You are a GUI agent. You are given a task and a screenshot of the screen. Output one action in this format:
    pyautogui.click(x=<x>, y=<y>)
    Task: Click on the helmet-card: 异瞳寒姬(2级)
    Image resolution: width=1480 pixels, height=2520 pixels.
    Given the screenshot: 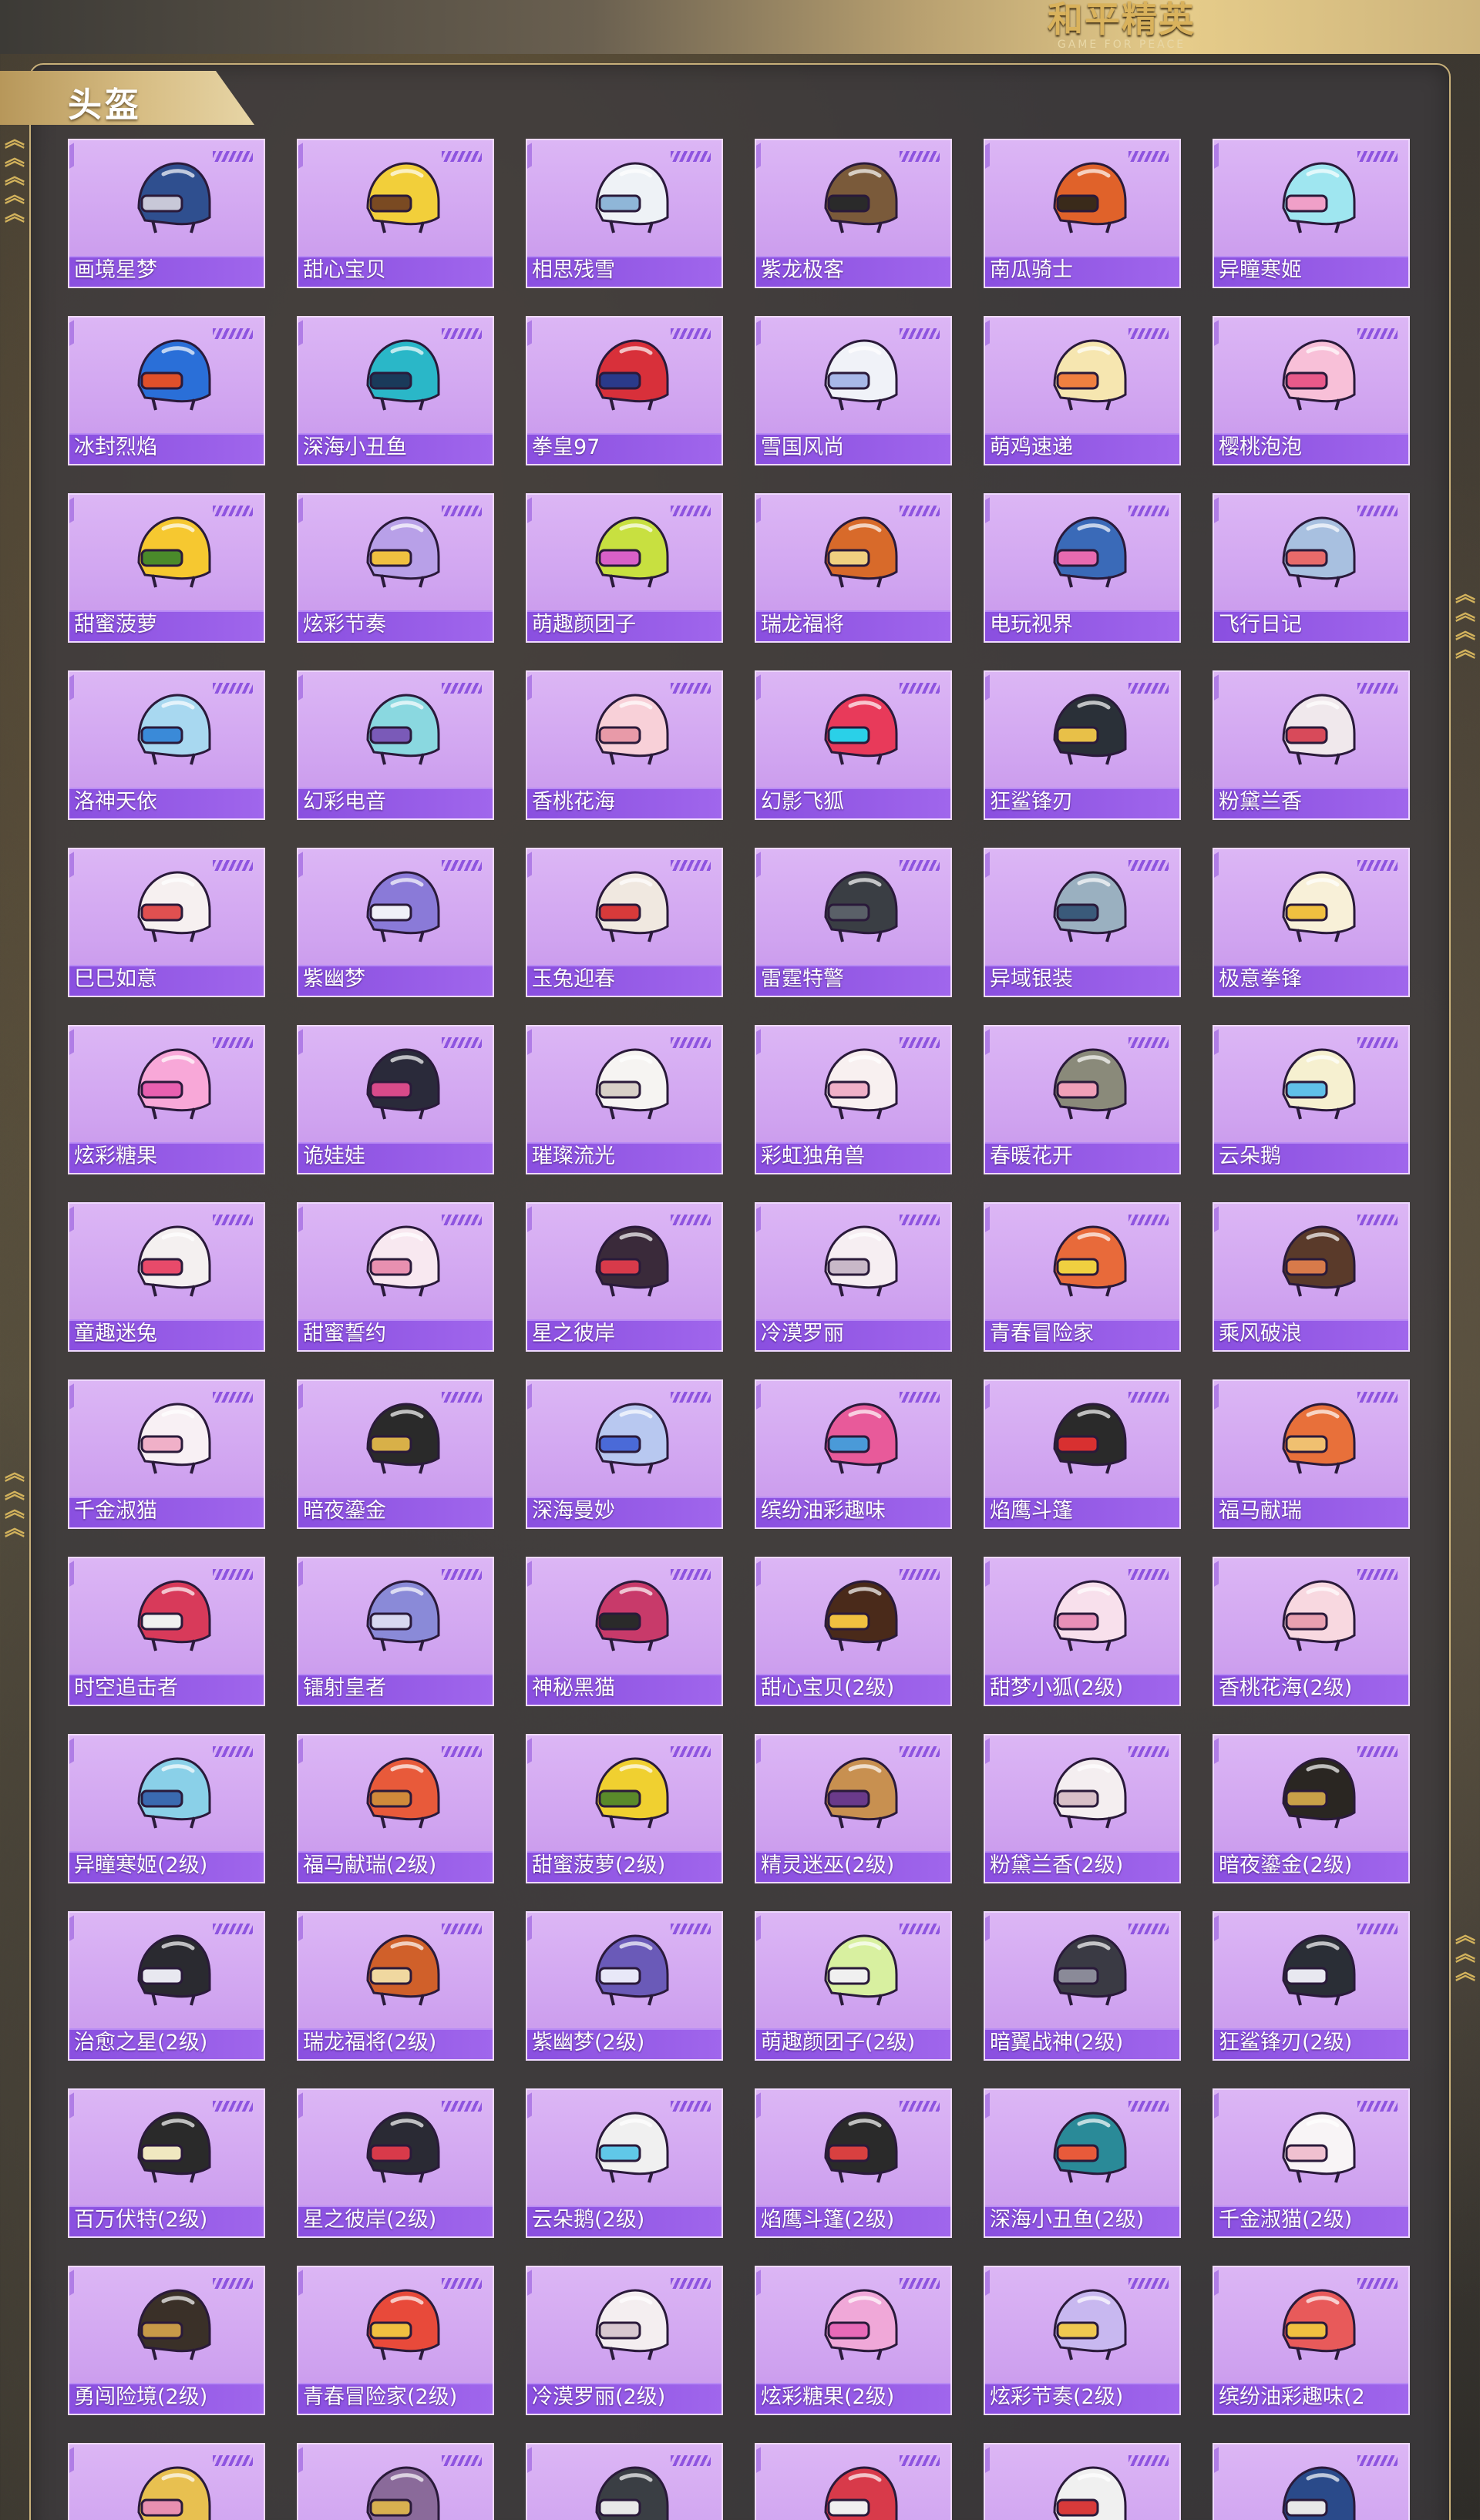 What is the action you would take?
    pyautogui.click(x=166, y=1809)
    